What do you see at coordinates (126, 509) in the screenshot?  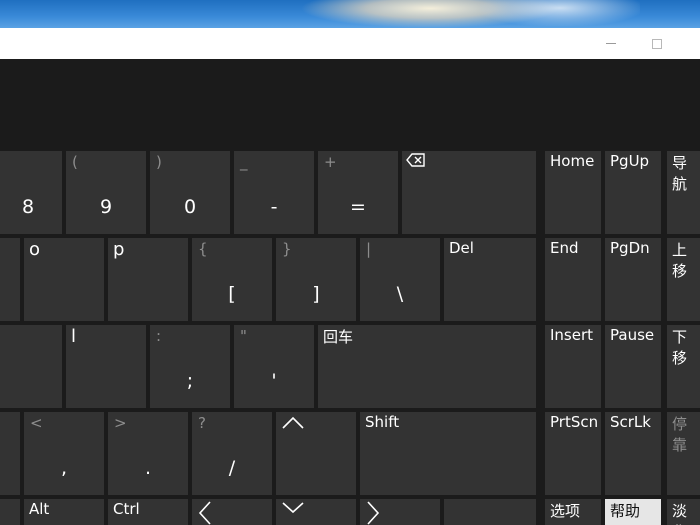 I see `key-label: Ctrl` at bounding box center [126, 509].